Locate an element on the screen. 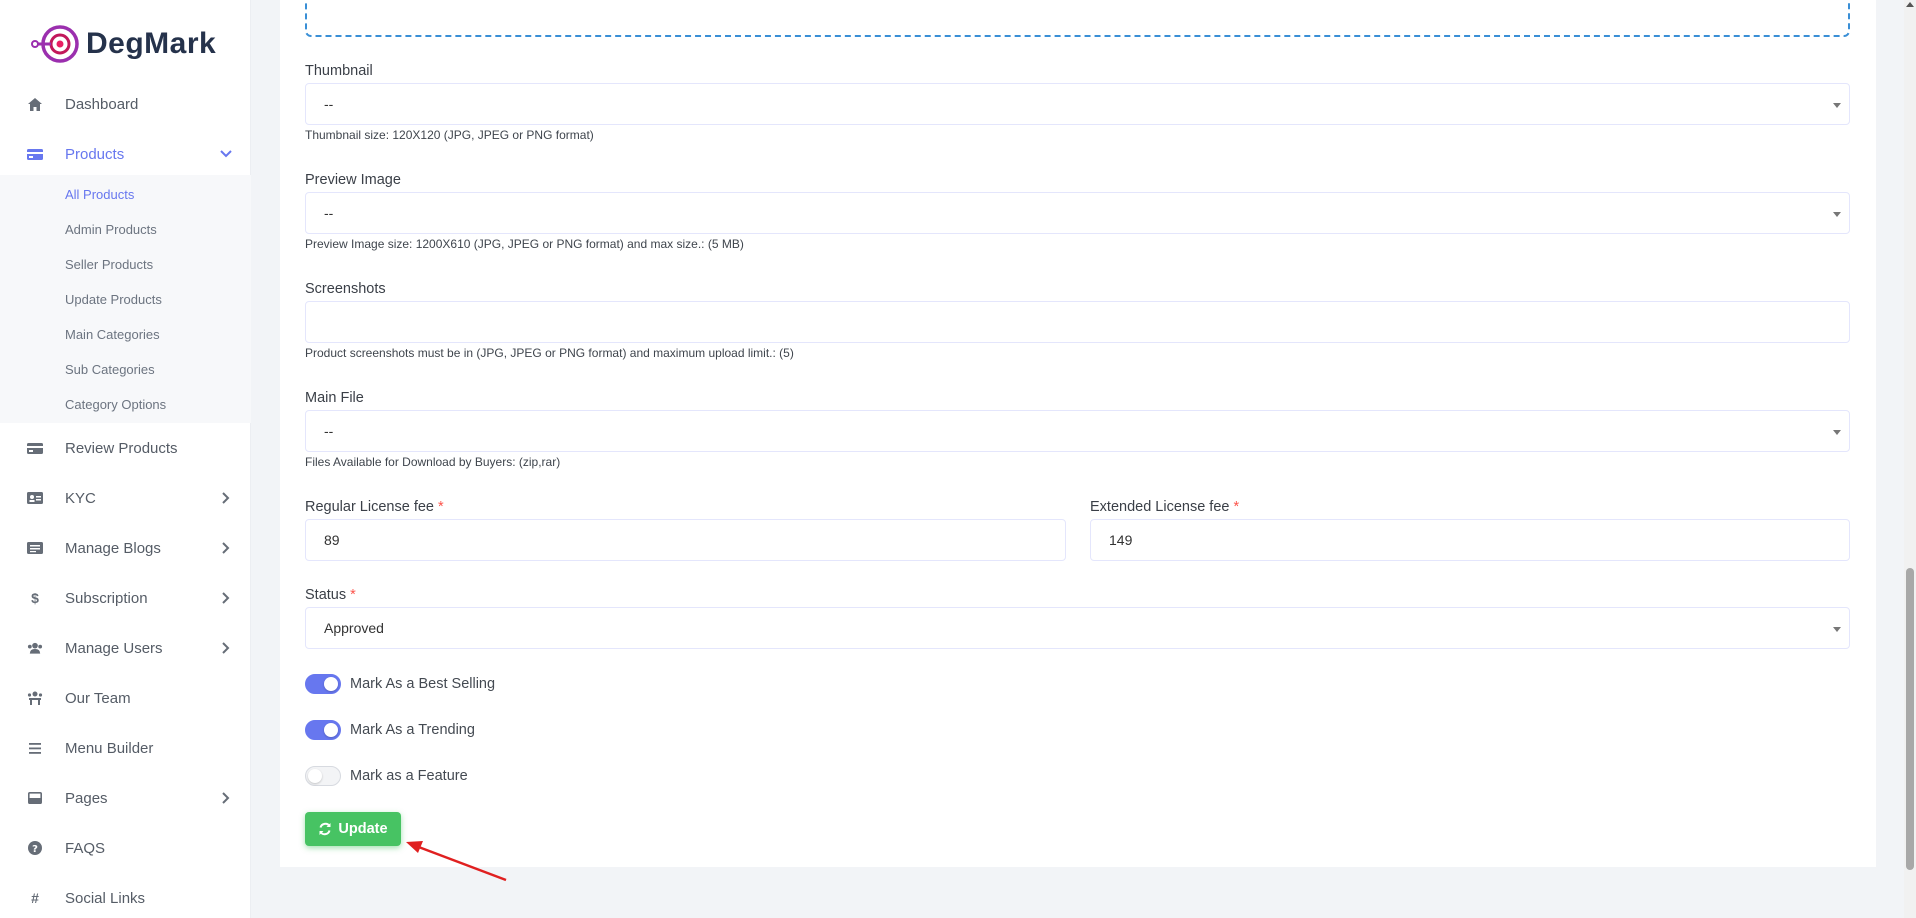 The height and width of the screenshot is (918, 1916). submenu-item-main-categories: Main Categories is located at coordinates (112, 334).